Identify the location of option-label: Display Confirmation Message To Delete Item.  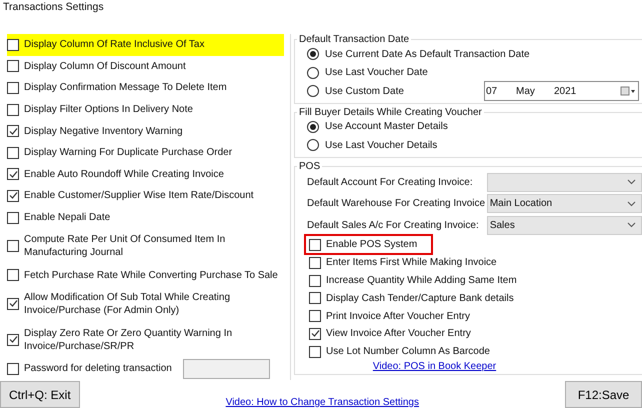
(125, 87).